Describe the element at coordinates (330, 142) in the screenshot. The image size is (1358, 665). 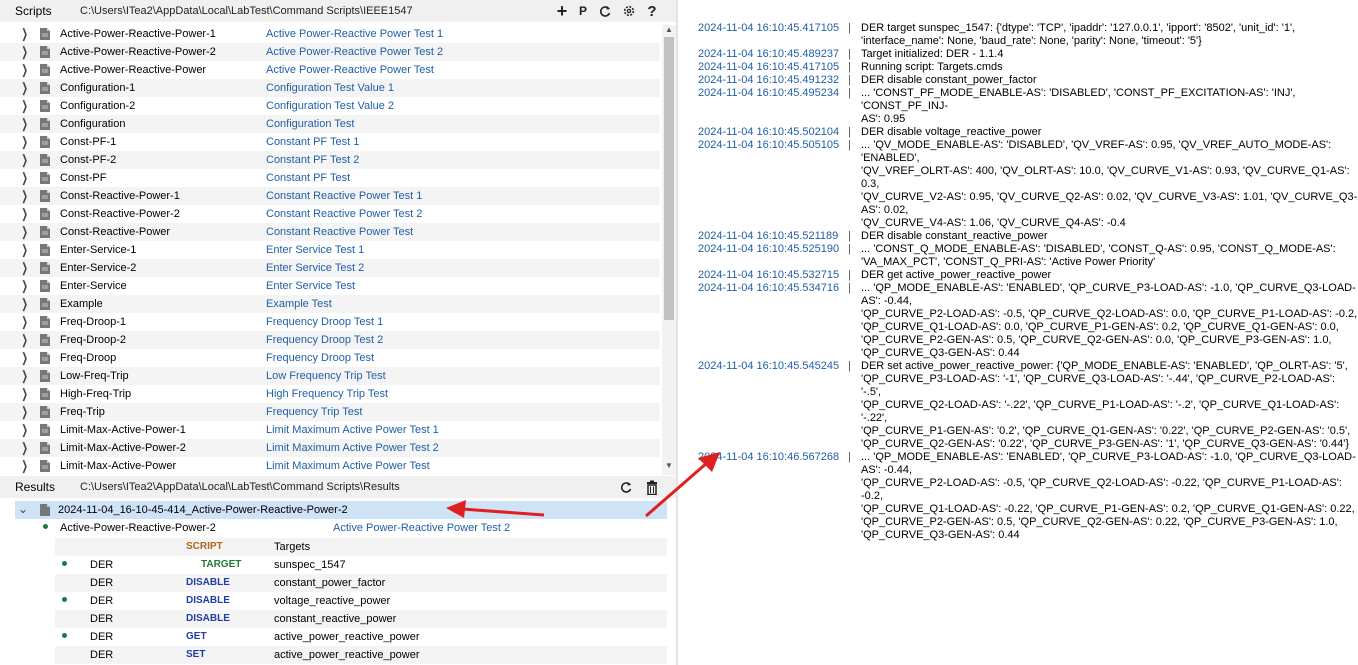
I see `script-row: ❯ Const-PF-1 Constant PF Test 1` at that location.